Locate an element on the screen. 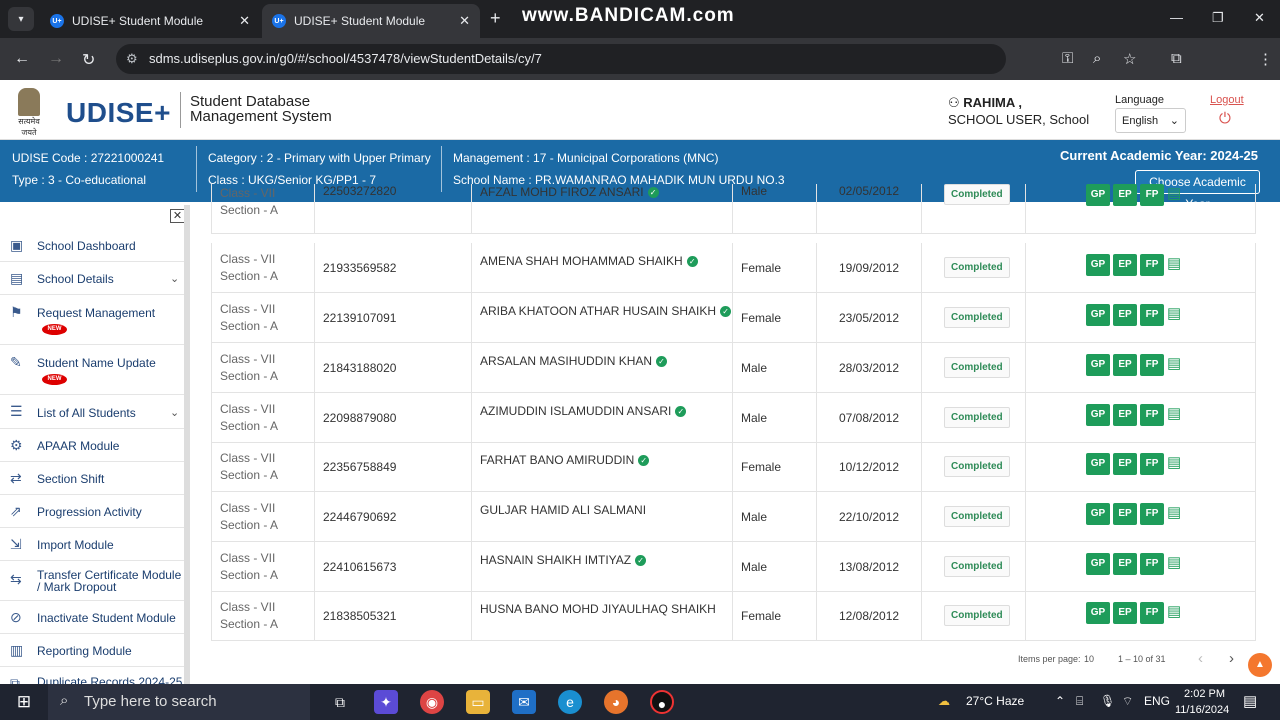 This screenshot has height=720, width=1280. sidebar-item-apaar-module: ⚙ APAAR Module is located at coordinates (92, 445).